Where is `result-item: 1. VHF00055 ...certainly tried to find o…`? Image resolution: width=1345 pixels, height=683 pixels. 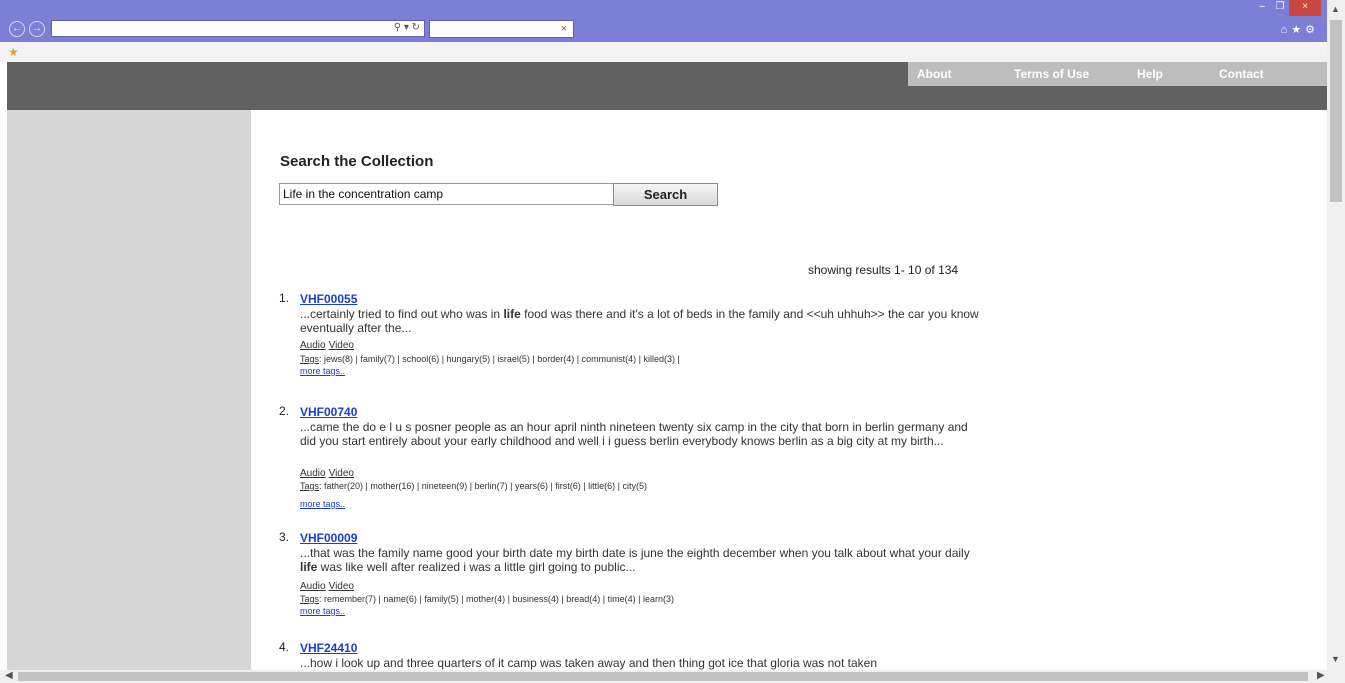
result-item: 1. VHF00055 ...certainly tried to find o… is located at coordinates (631, 338).